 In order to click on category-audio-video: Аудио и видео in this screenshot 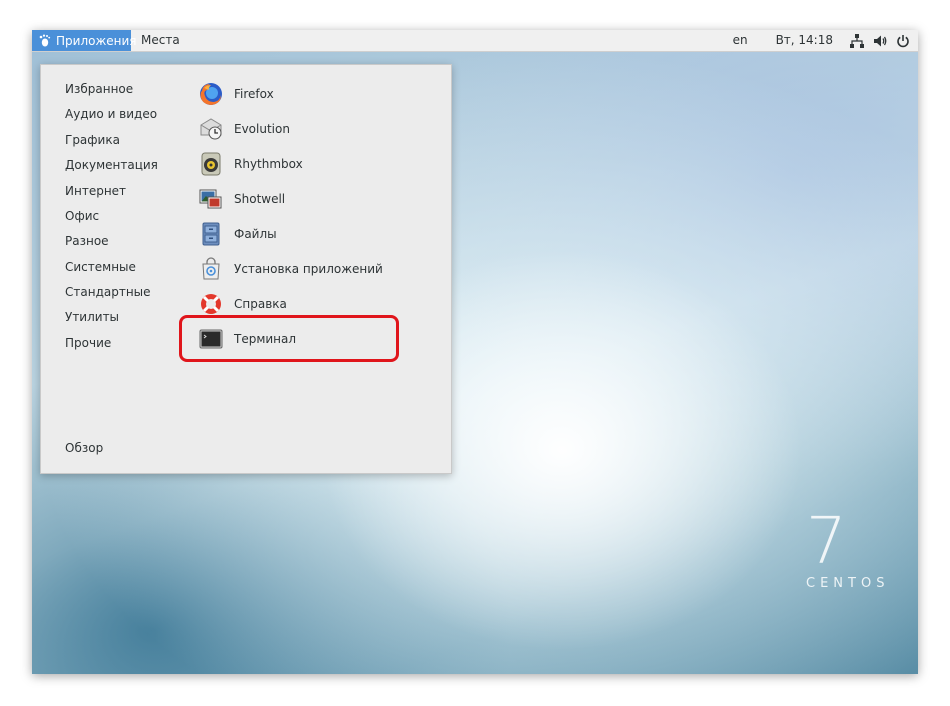, I will do `click(111, 114)`.